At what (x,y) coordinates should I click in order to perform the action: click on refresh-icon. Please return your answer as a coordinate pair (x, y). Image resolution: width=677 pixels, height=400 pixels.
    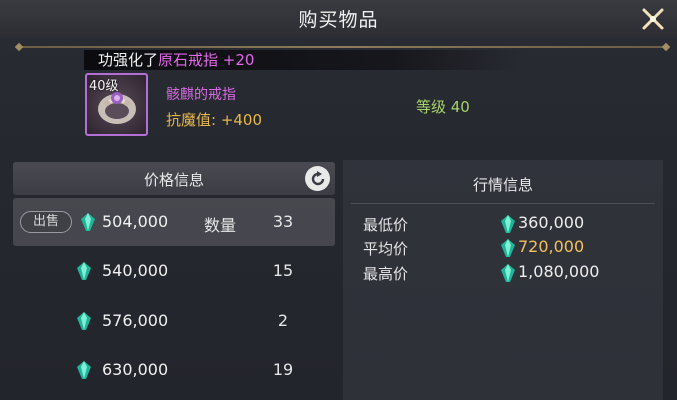
    Looking at the image, I should click on (317, 177).